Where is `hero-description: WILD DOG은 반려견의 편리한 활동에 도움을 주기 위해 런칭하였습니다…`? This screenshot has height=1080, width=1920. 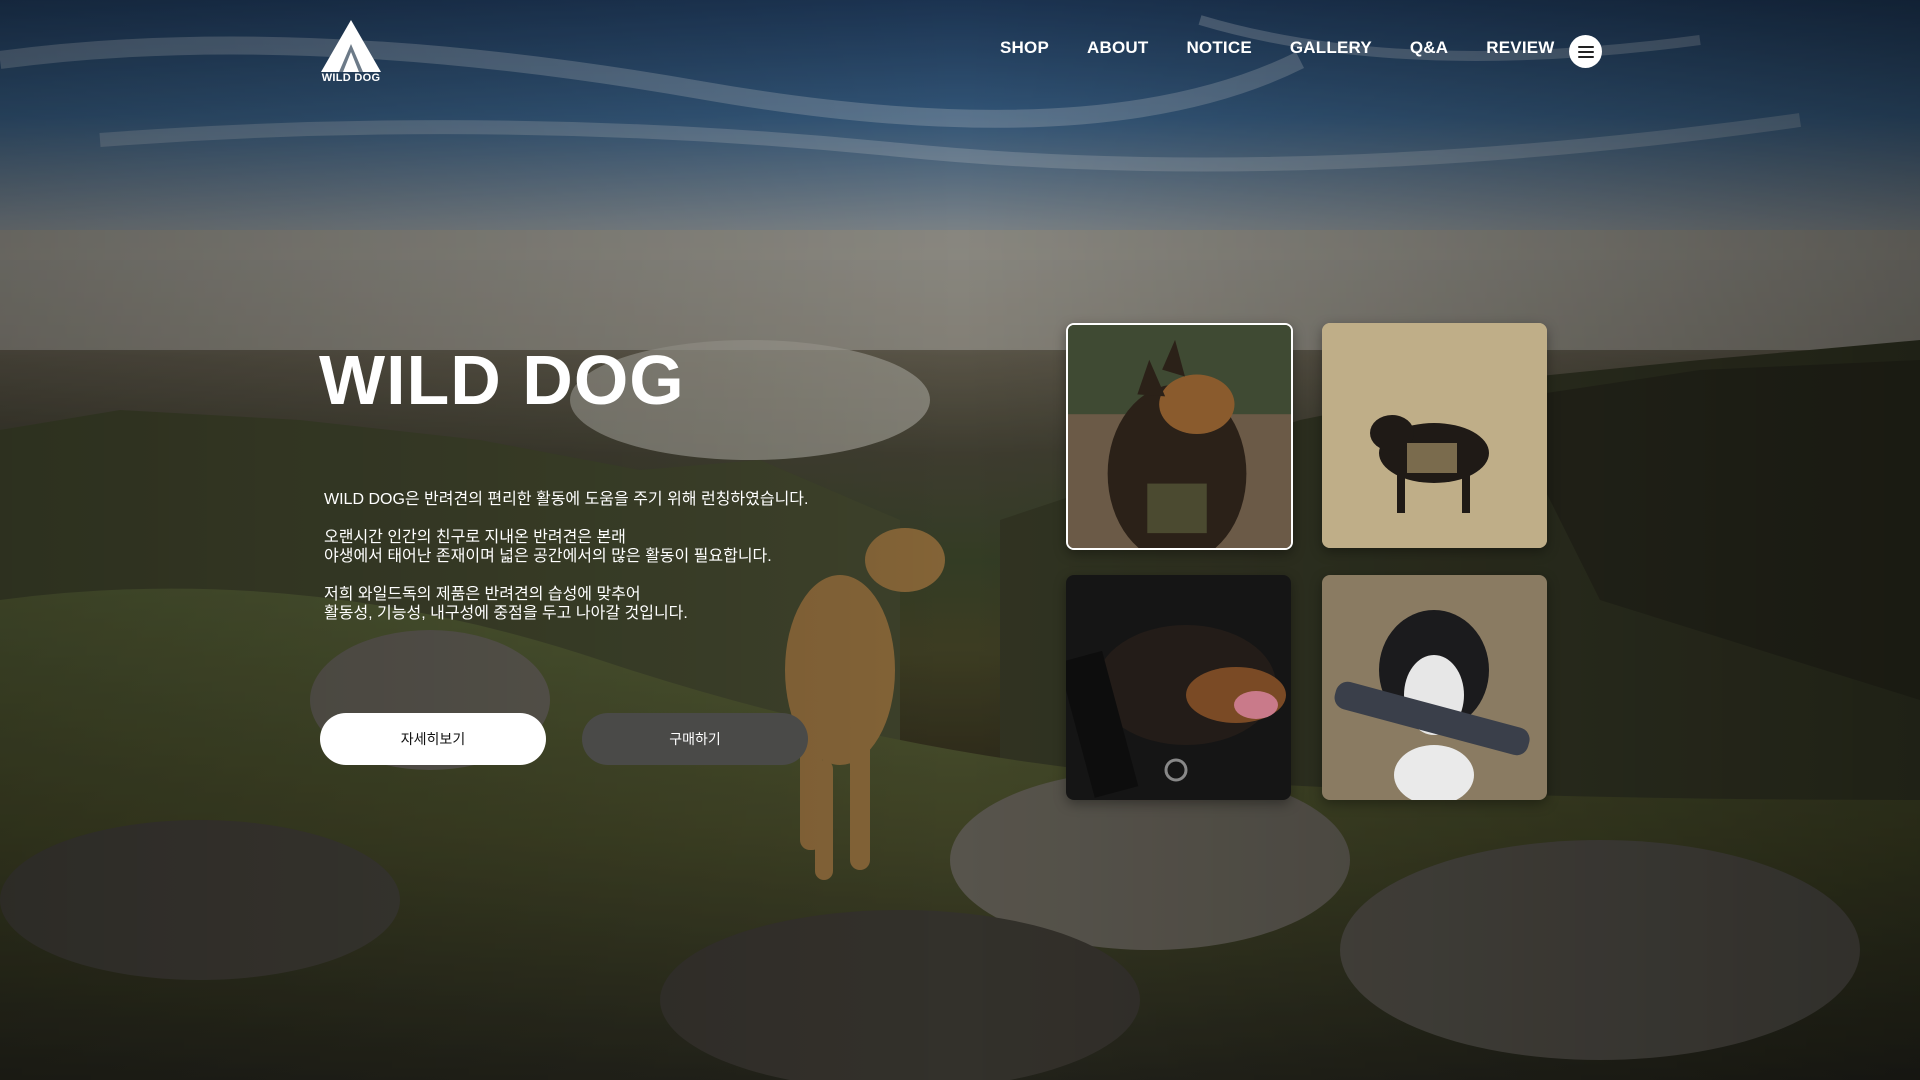
hero-description: WILD DOG은 반려견의 편리한 활동에 도움을 주기 위해 런칭하였습니다… is located at coordinates (604, 566).